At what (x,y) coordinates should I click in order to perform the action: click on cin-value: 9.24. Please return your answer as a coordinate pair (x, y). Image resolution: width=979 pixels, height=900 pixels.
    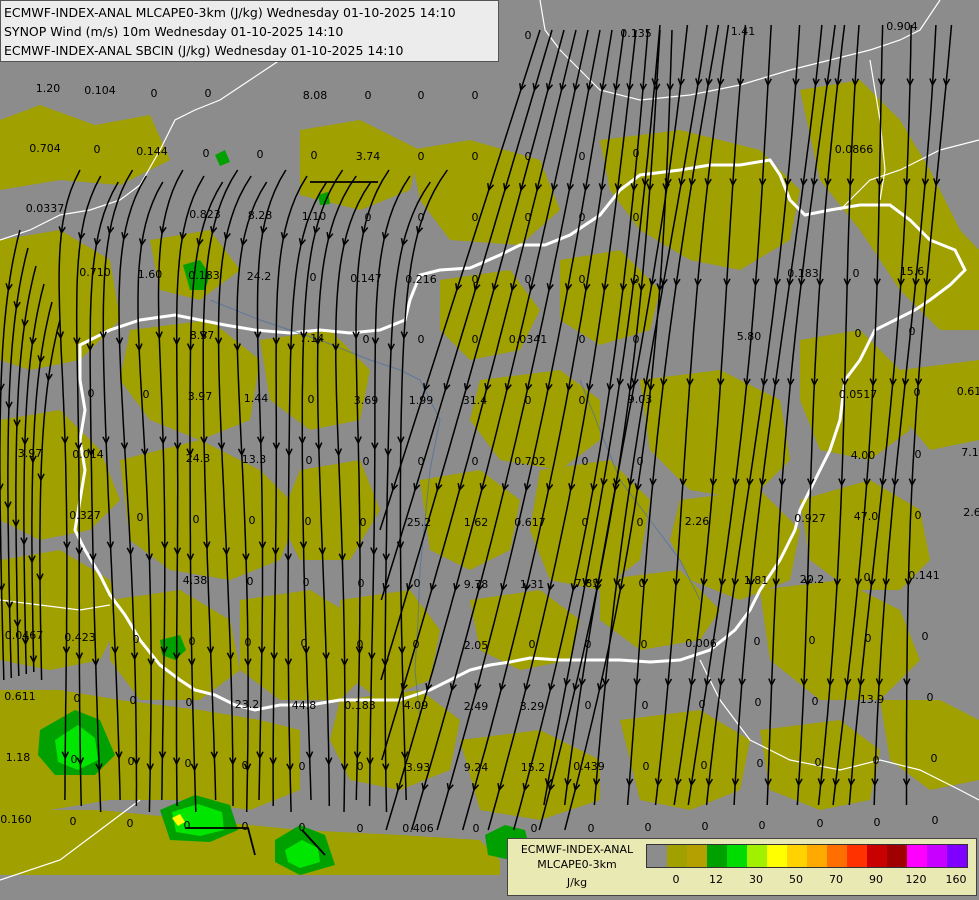
    Looking at the image, I should click on (476, 767).